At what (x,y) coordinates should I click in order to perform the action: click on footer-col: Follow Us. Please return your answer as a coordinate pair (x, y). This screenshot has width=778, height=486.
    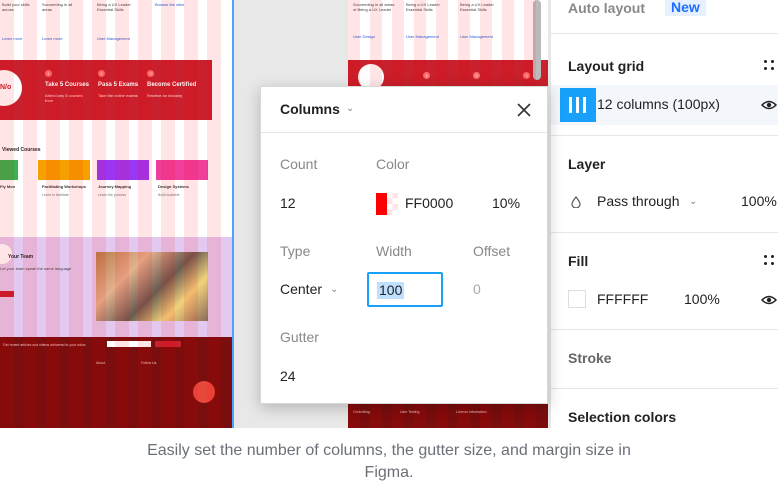
    Looking at the image, I should click on (149, 363).